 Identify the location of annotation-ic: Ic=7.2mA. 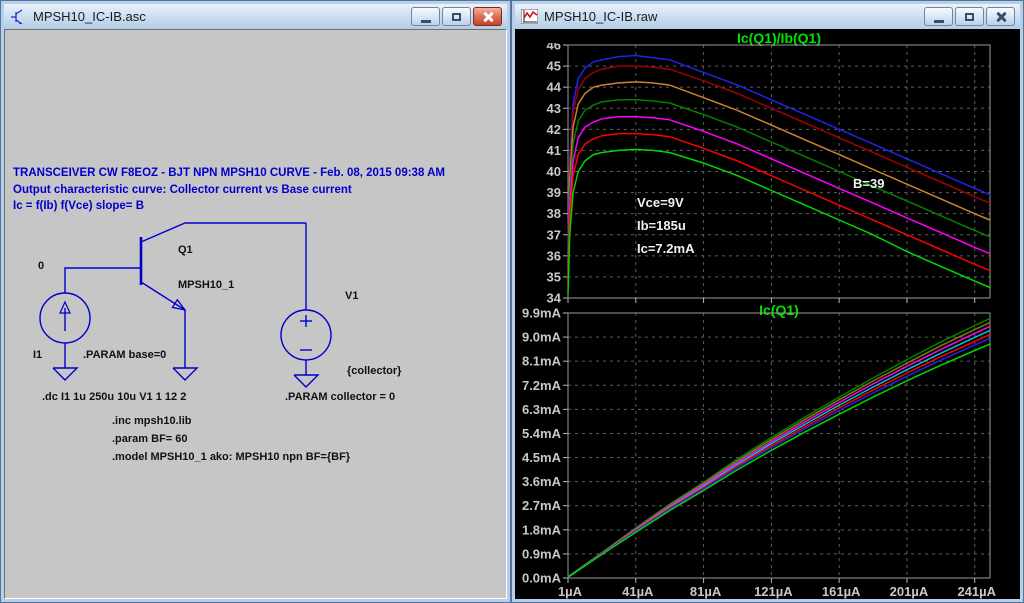
(666, 248).